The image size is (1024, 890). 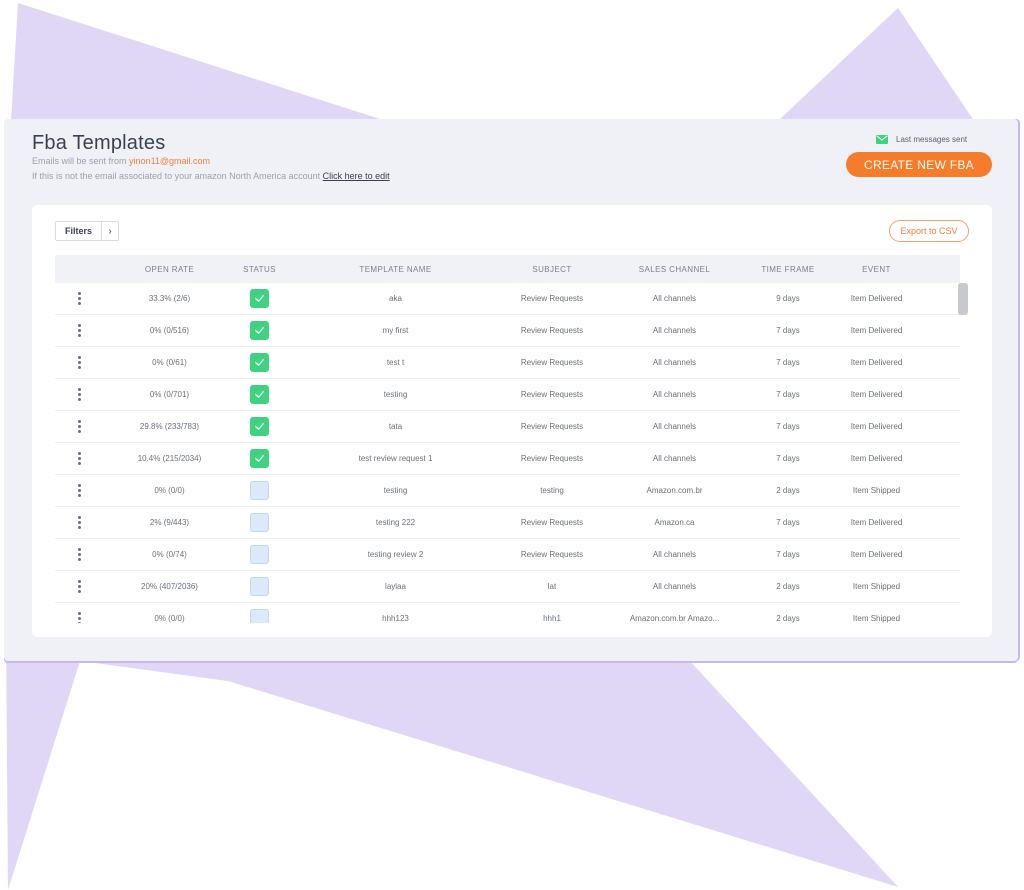 What do you see at coordinates (788, 490) in the screenshot?
I see `time-frame-cell: 2 days` at bounding box center [788, 490].